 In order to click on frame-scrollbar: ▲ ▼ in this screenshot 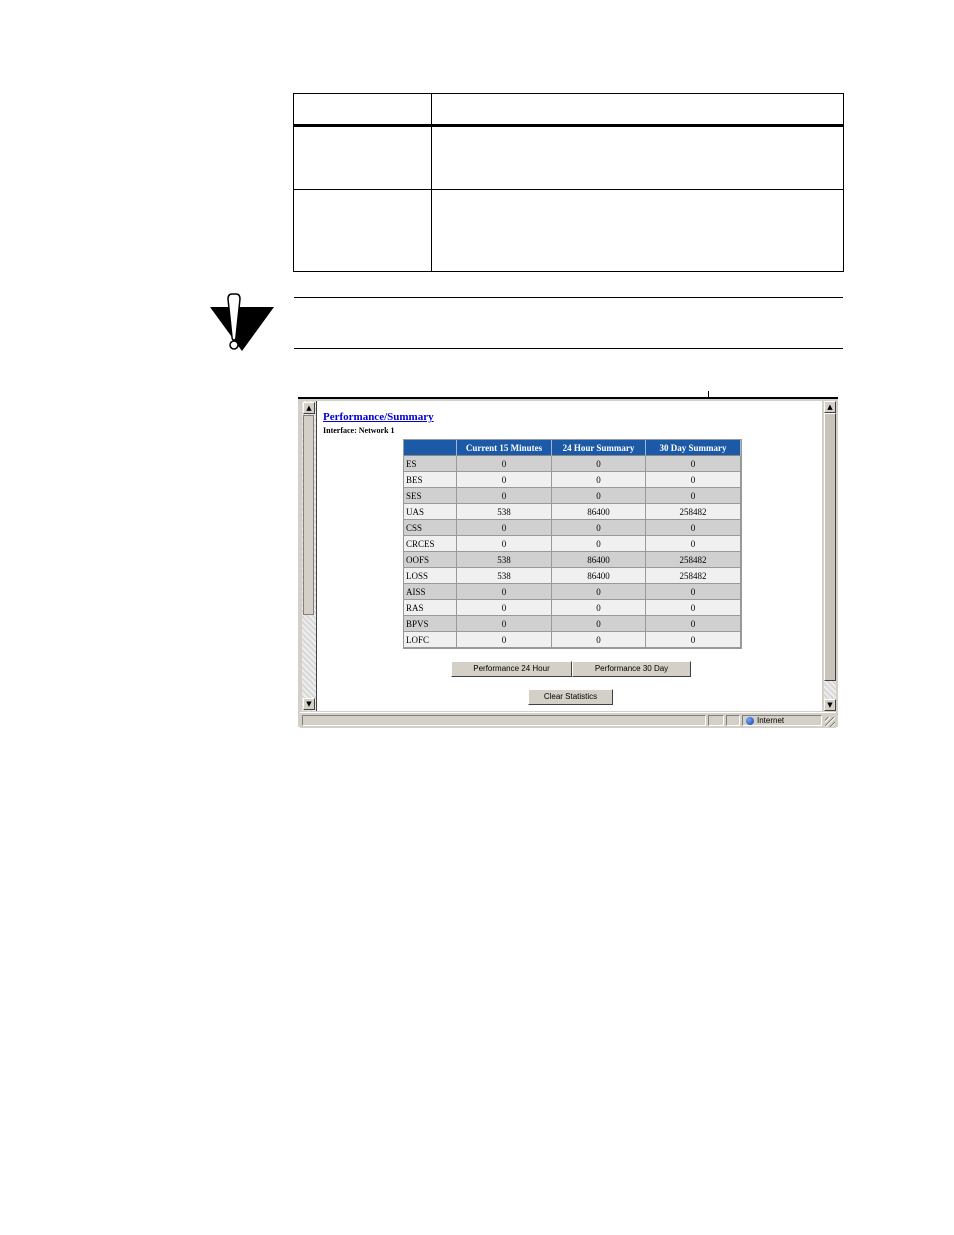, I will do `click(309, 556)`.